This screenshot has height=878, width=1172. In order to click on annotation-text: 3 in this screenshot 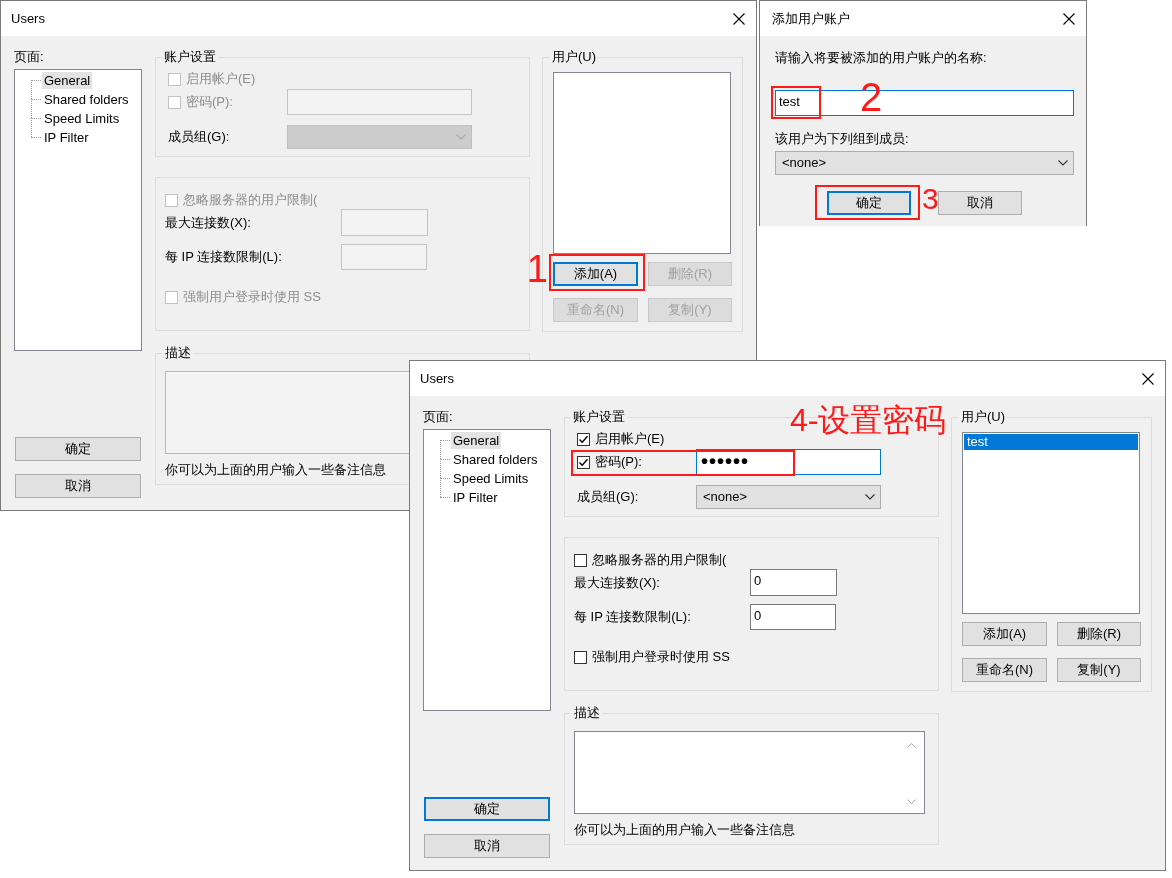, I will do `click(930, 199)`.